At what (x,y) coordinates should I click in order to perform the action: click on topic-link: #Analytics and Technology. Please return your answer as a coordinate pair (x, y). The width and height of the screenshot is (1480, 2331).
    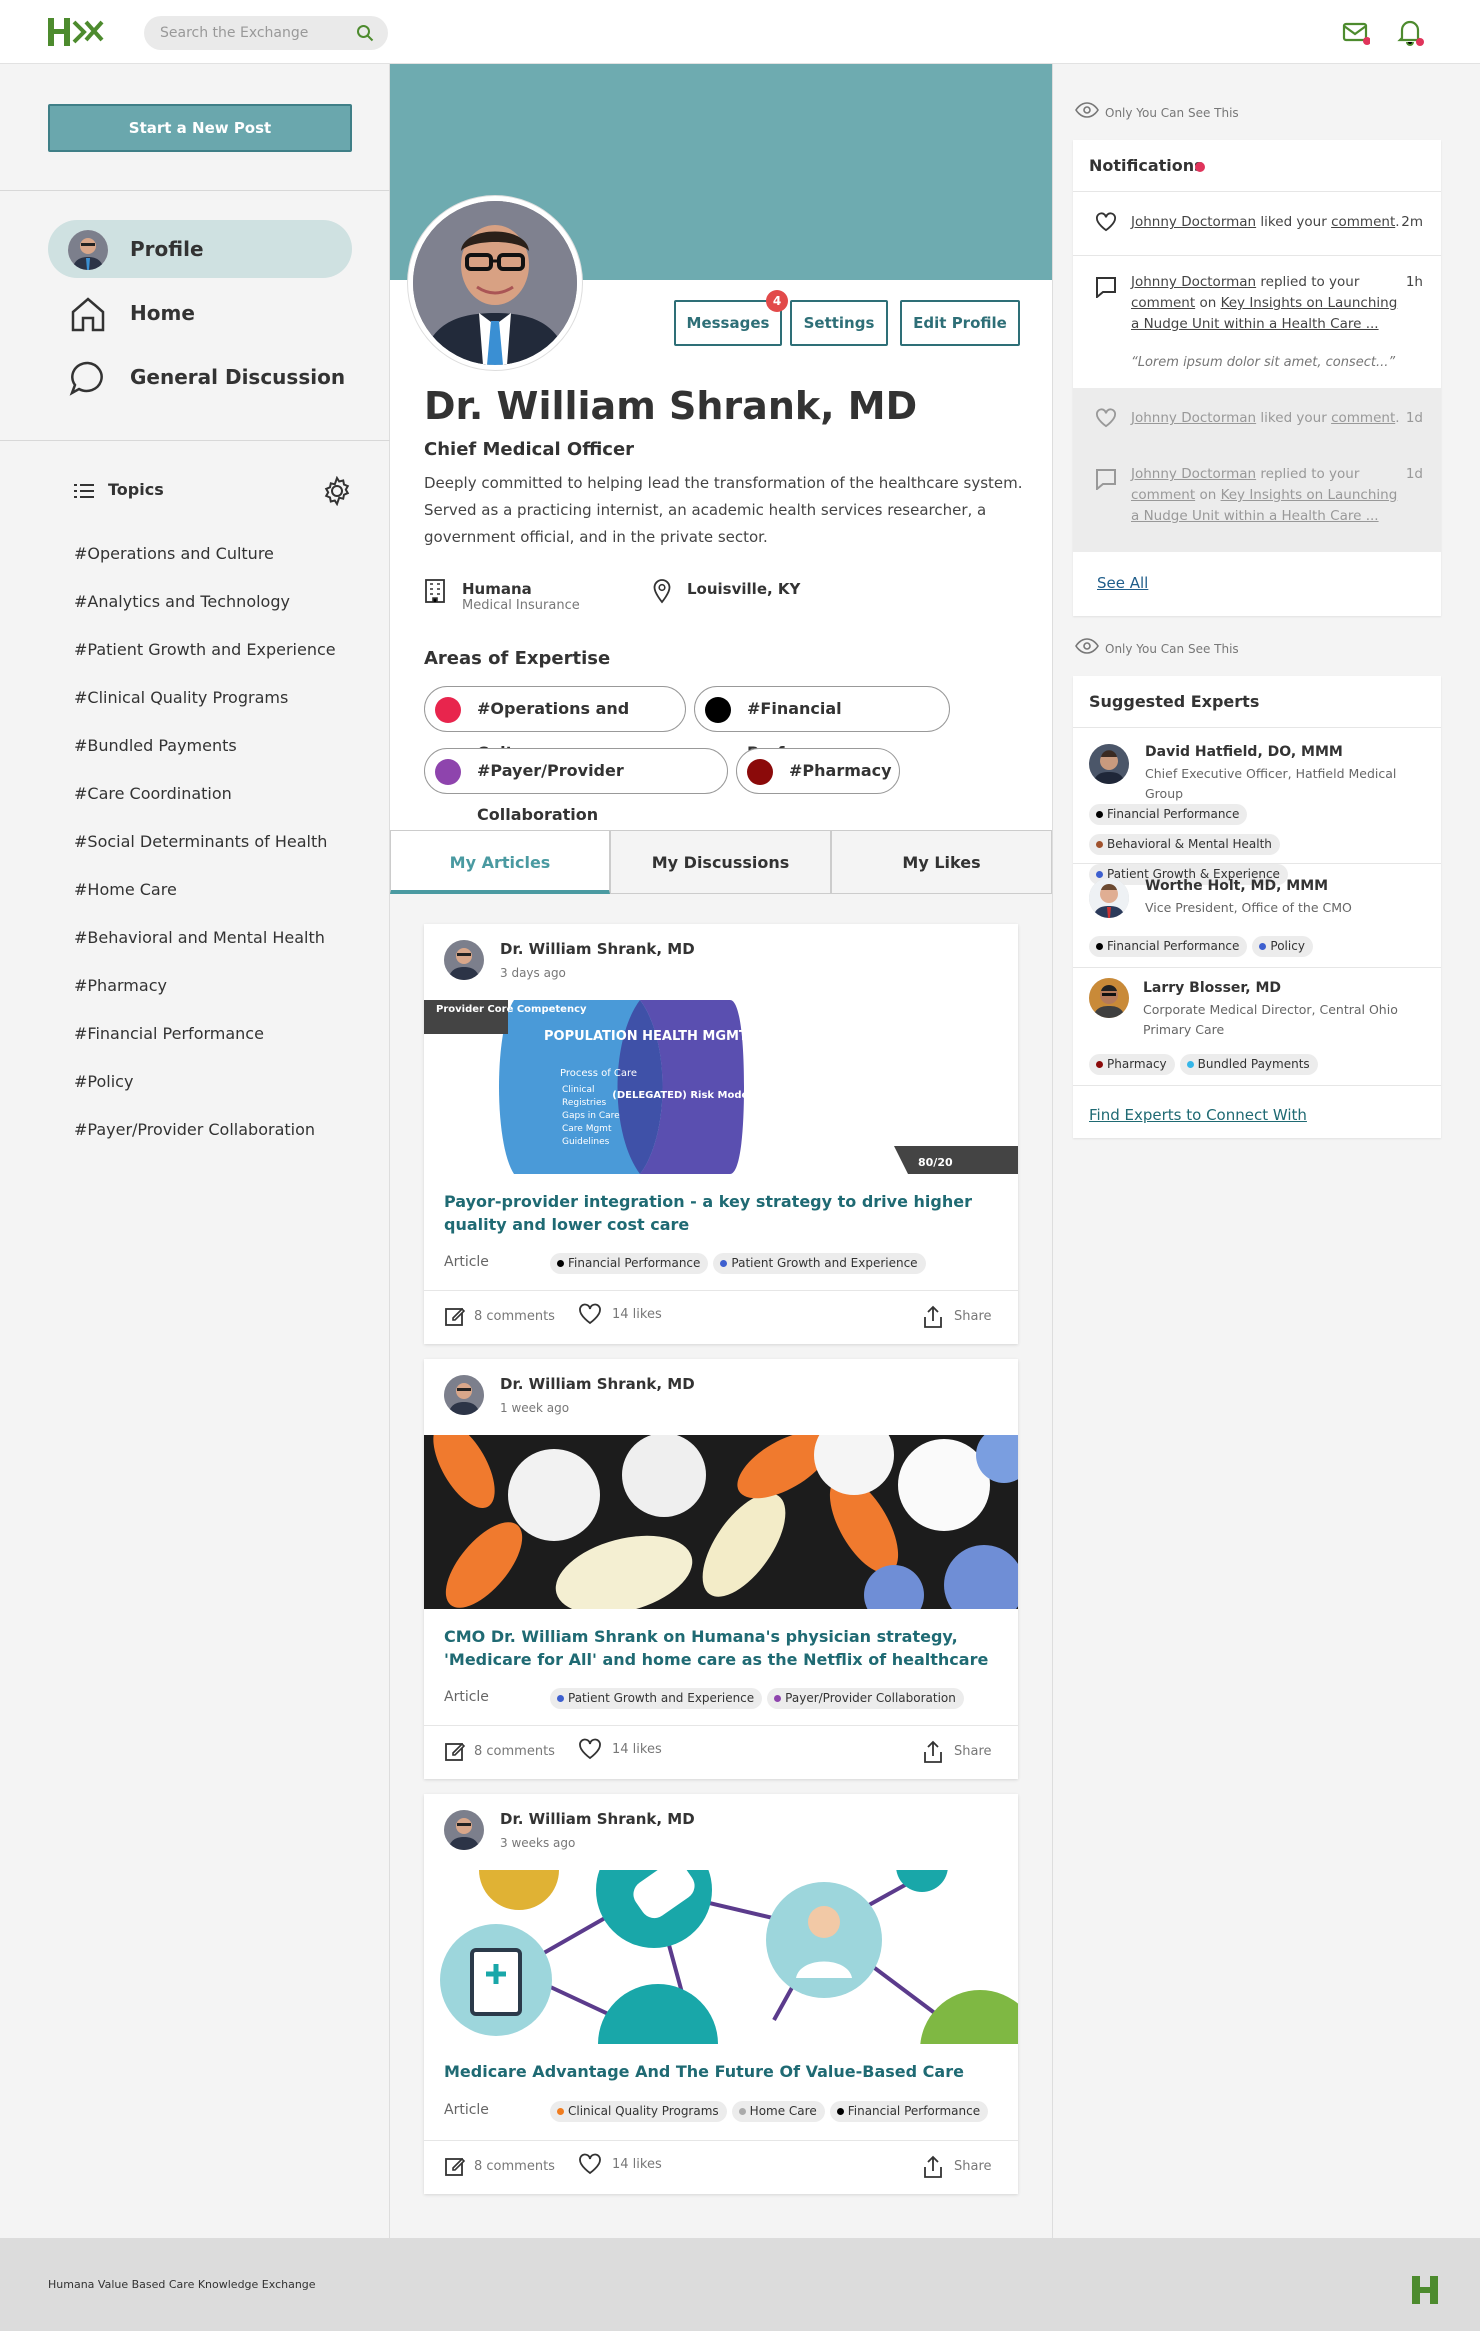
    Looking at the image, I should click on (182, 601).